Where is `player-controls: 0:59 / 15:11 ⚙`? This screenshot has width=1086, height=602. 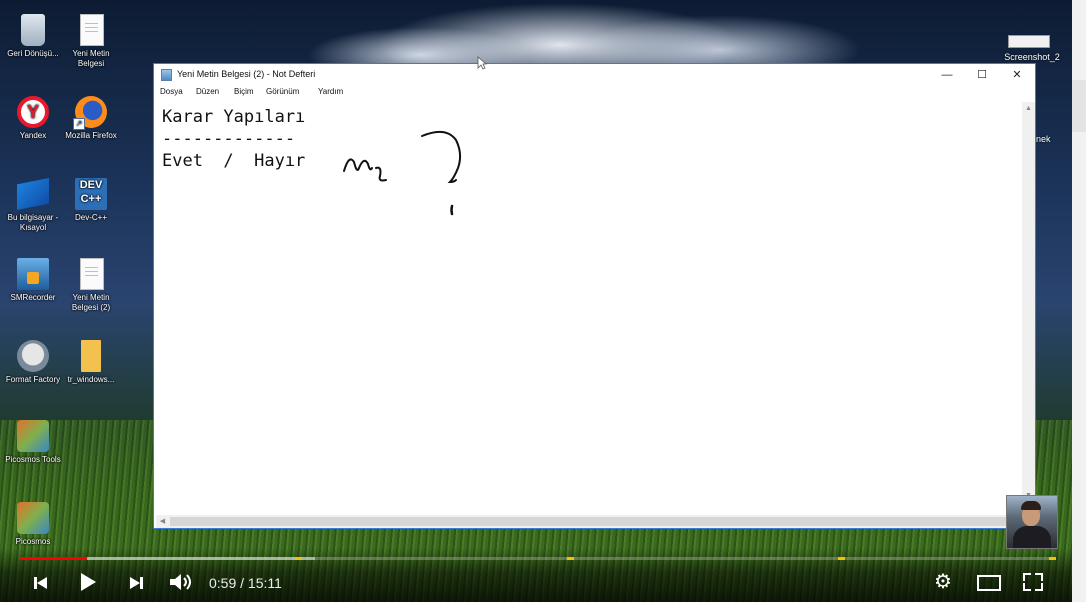 player-controls: 0:59 / 15:11 ⚙ is located at coordinates (536, 575).